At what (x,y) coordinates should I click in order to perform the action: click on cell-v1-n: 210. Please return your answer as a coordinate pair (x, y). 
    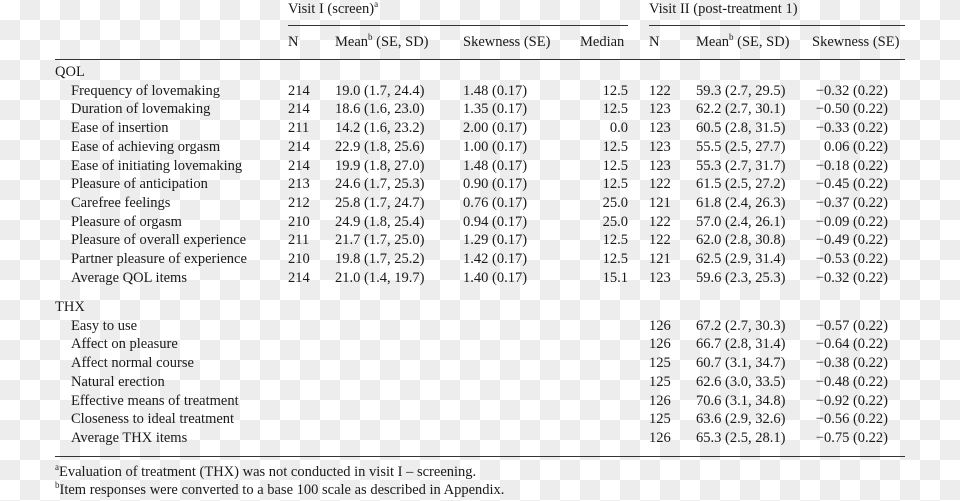
    Looking at the image, I should click on (299, 221).